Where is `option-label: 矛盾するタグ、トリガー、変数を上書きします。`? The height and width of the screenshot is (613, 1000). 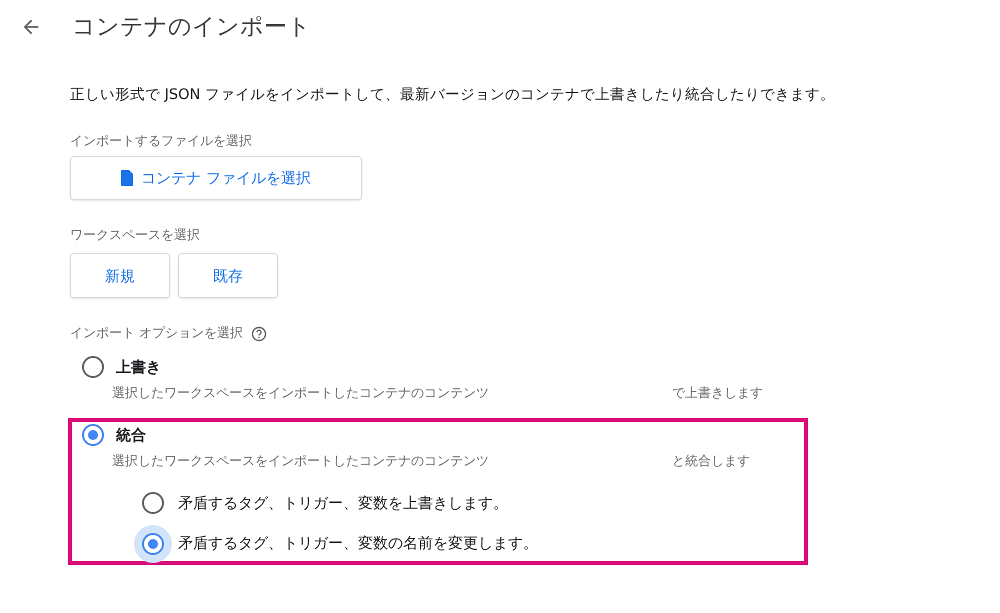 option-label: 矛盾するタグ、トリガー、変数を上書きします。 is located at coordinates (343, 503).